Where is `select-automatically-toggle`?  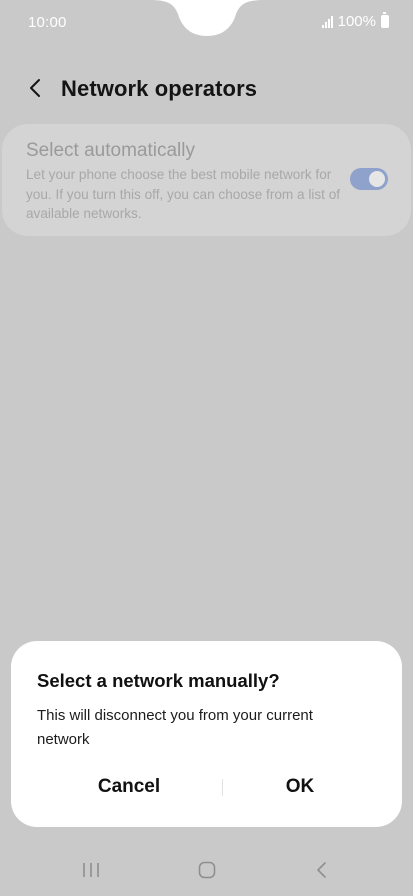 select-automatically-toggle is located at coordinates (369, 179).